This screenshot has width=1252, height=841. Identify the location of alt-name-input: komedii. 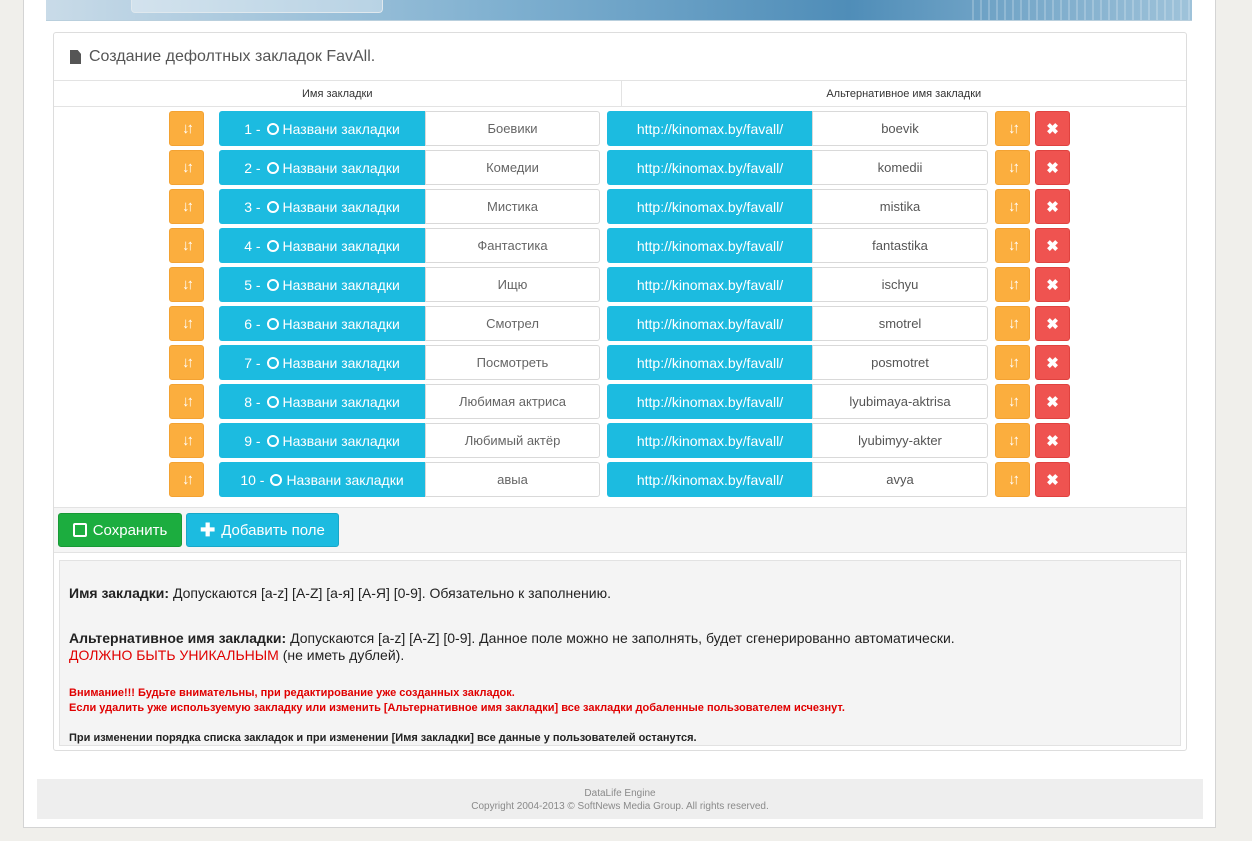
(900, 167).